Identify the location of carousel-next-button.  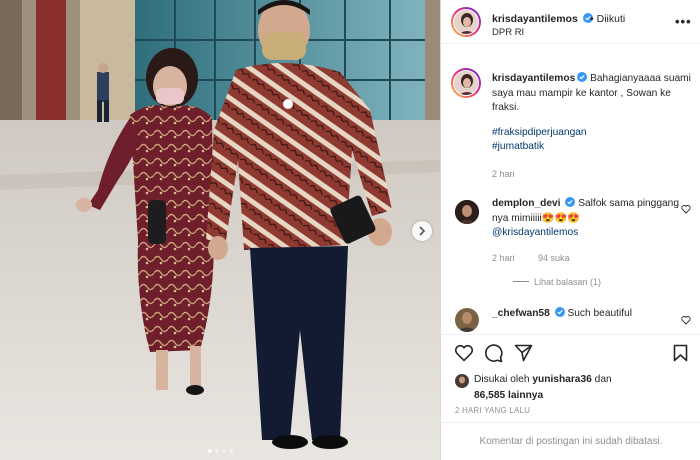
(422, 231).